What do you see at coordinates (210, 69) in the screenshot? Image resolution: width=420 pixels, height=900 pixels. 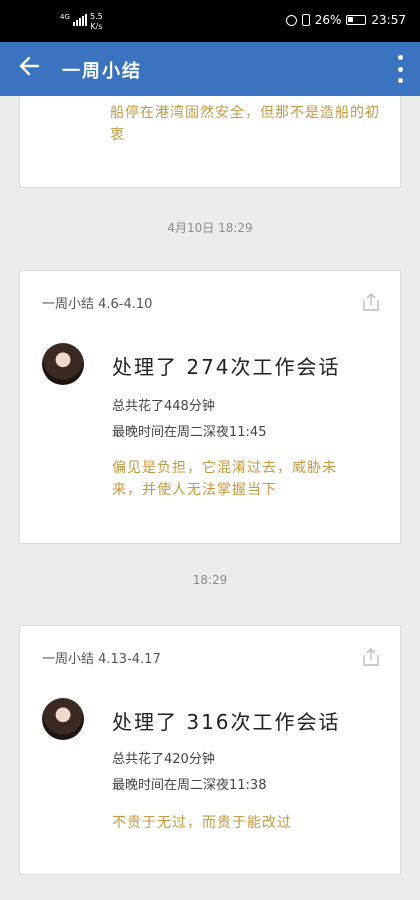 I see `app-bar: 一周小结` at bounding box center [210, 69].